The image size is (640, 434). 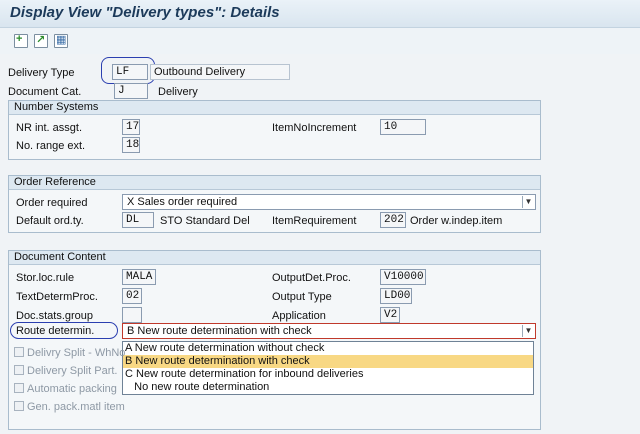 What do you see at coordinates (182, 202) in the screenshot?
I see `order-required-value: X Sales order required` at bounding box center [182, 202].